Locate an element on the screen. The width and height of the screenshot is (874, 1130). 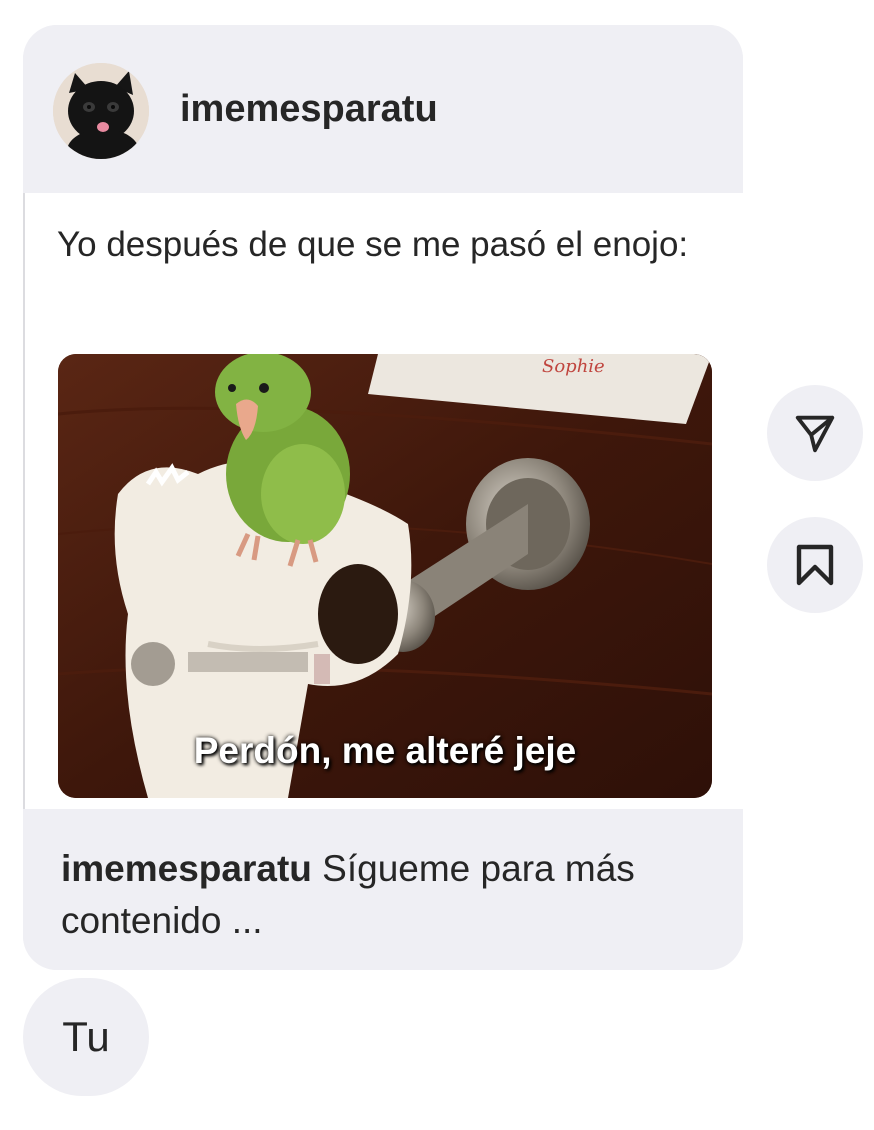
footer-username: imemesparatu is located at coordinates (186, 868).